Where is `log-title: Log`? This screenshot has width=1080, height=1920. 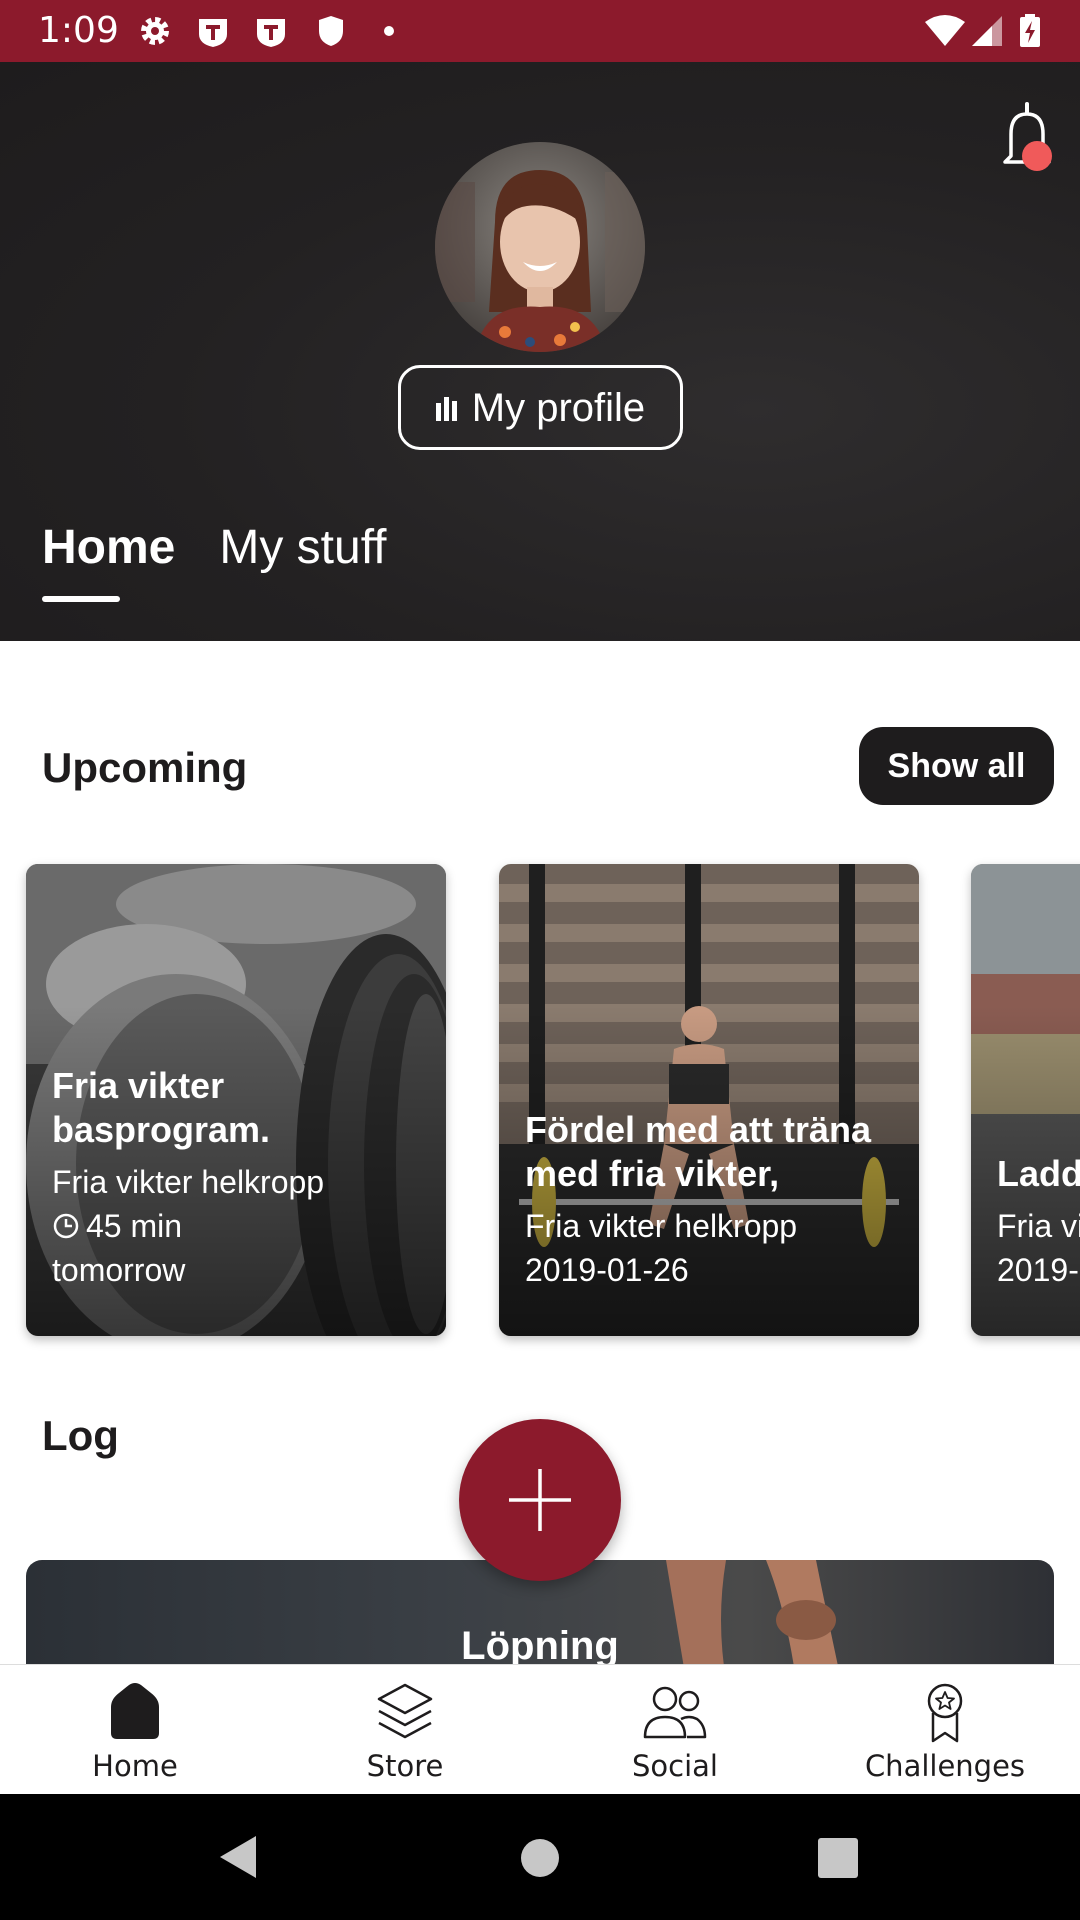
log-title: Log is located at coordinates (80, 1435).